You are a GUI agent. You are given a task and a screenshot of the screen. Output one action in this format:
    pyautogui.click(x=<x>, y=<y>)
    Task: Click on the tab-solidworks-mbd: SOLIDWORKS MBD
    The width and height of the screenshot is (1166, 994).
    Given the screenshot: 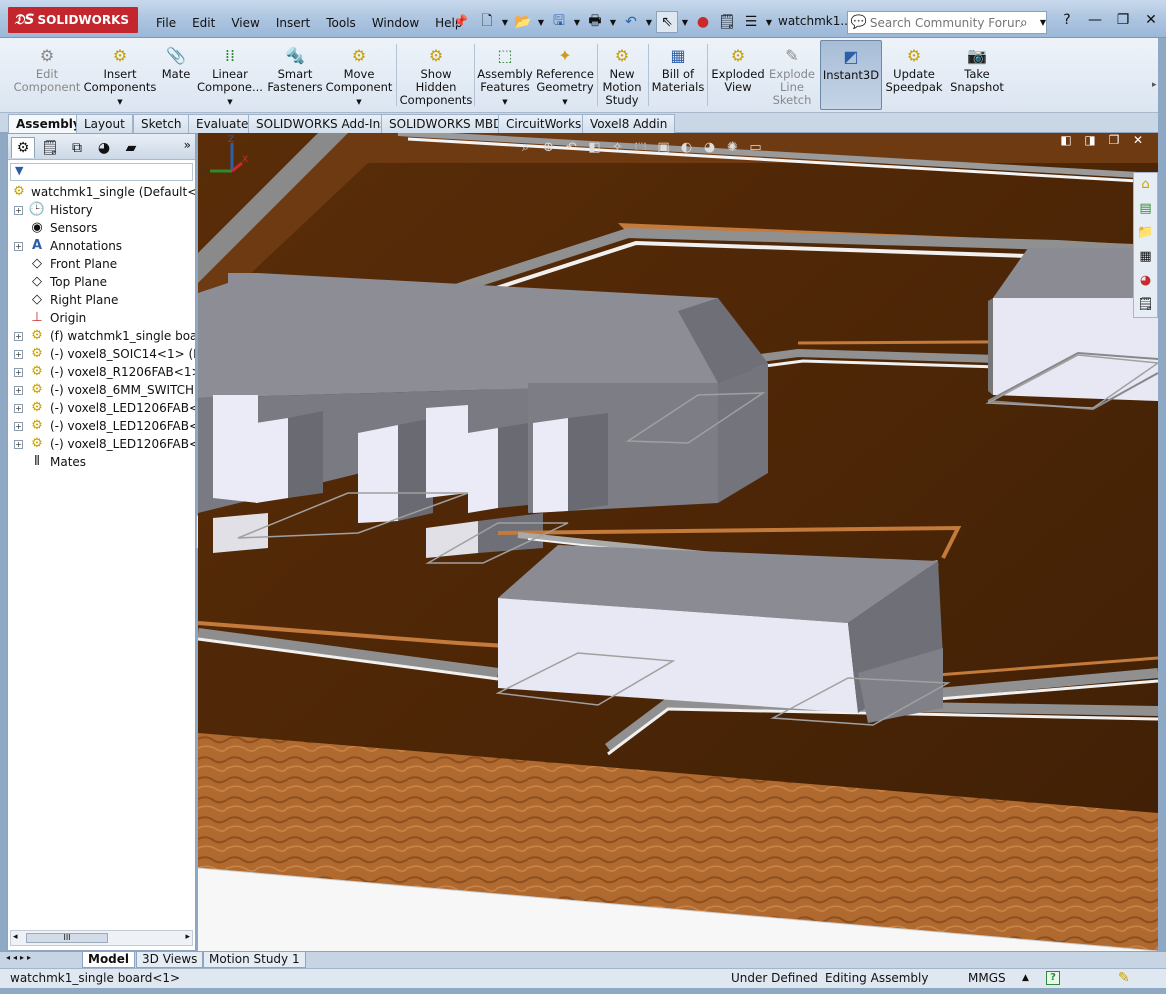 What is the action you would take?
    pyautogui.click(x=446, y=123)
    